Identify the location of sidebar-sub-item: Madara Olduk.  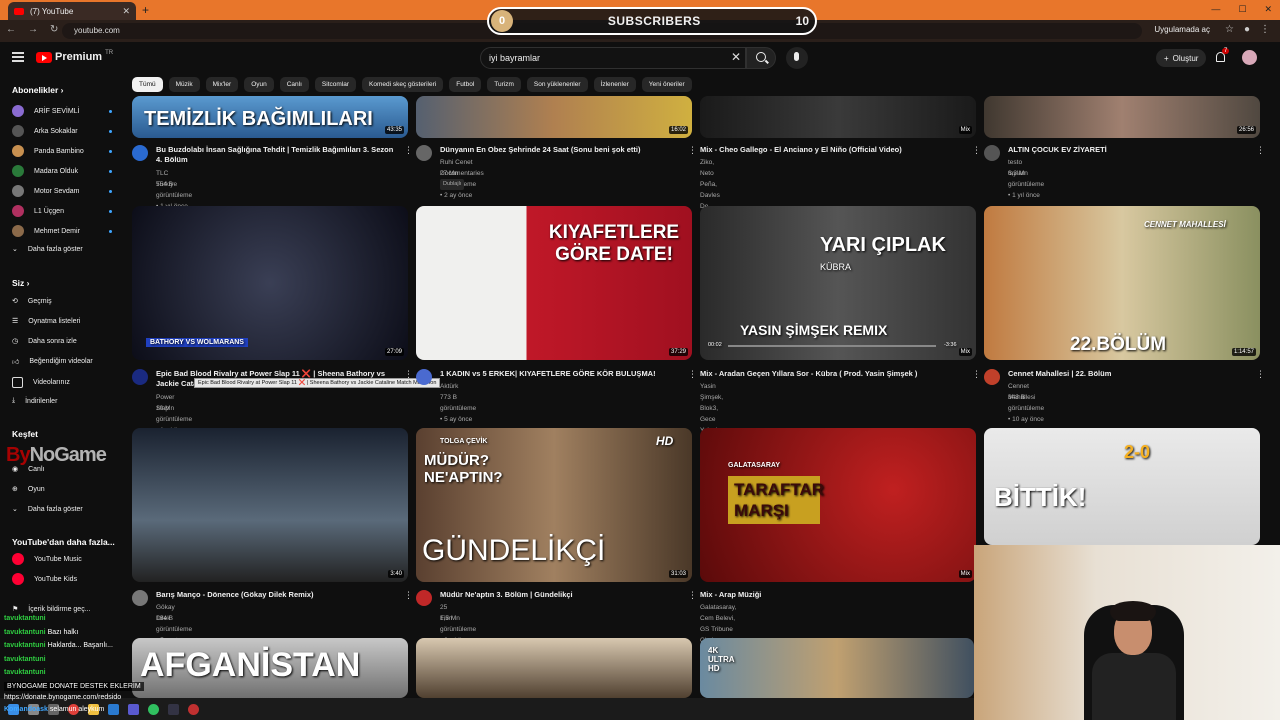
(62, 171).